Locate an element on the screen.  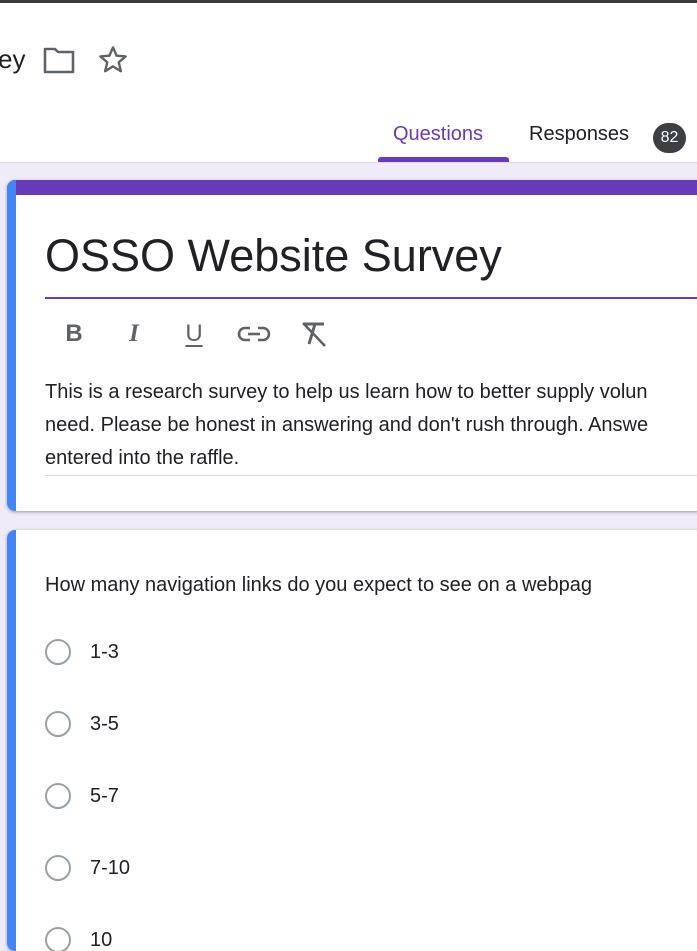
link-button is located at coordinates (254, 334).